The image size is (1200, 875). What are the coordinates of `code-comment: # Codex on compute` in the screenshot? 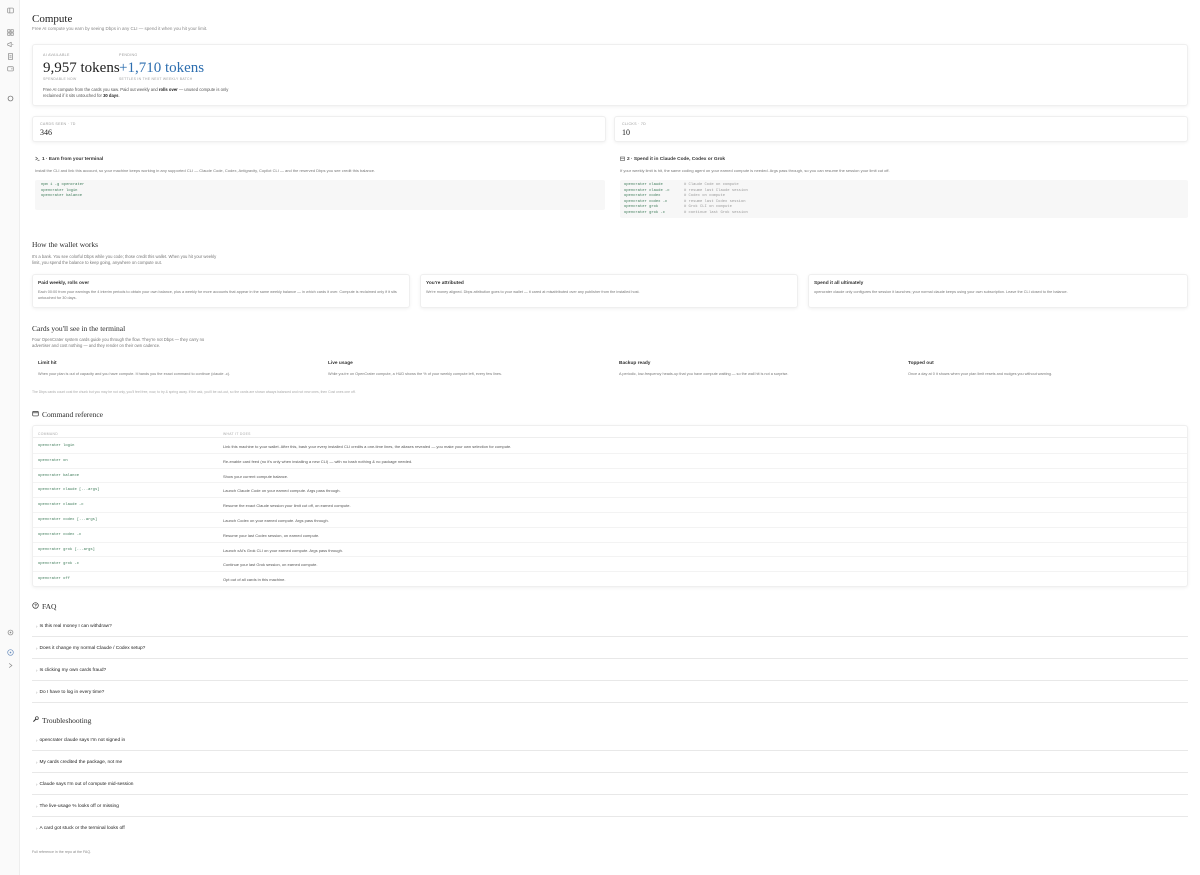 It's located at (705, 196).